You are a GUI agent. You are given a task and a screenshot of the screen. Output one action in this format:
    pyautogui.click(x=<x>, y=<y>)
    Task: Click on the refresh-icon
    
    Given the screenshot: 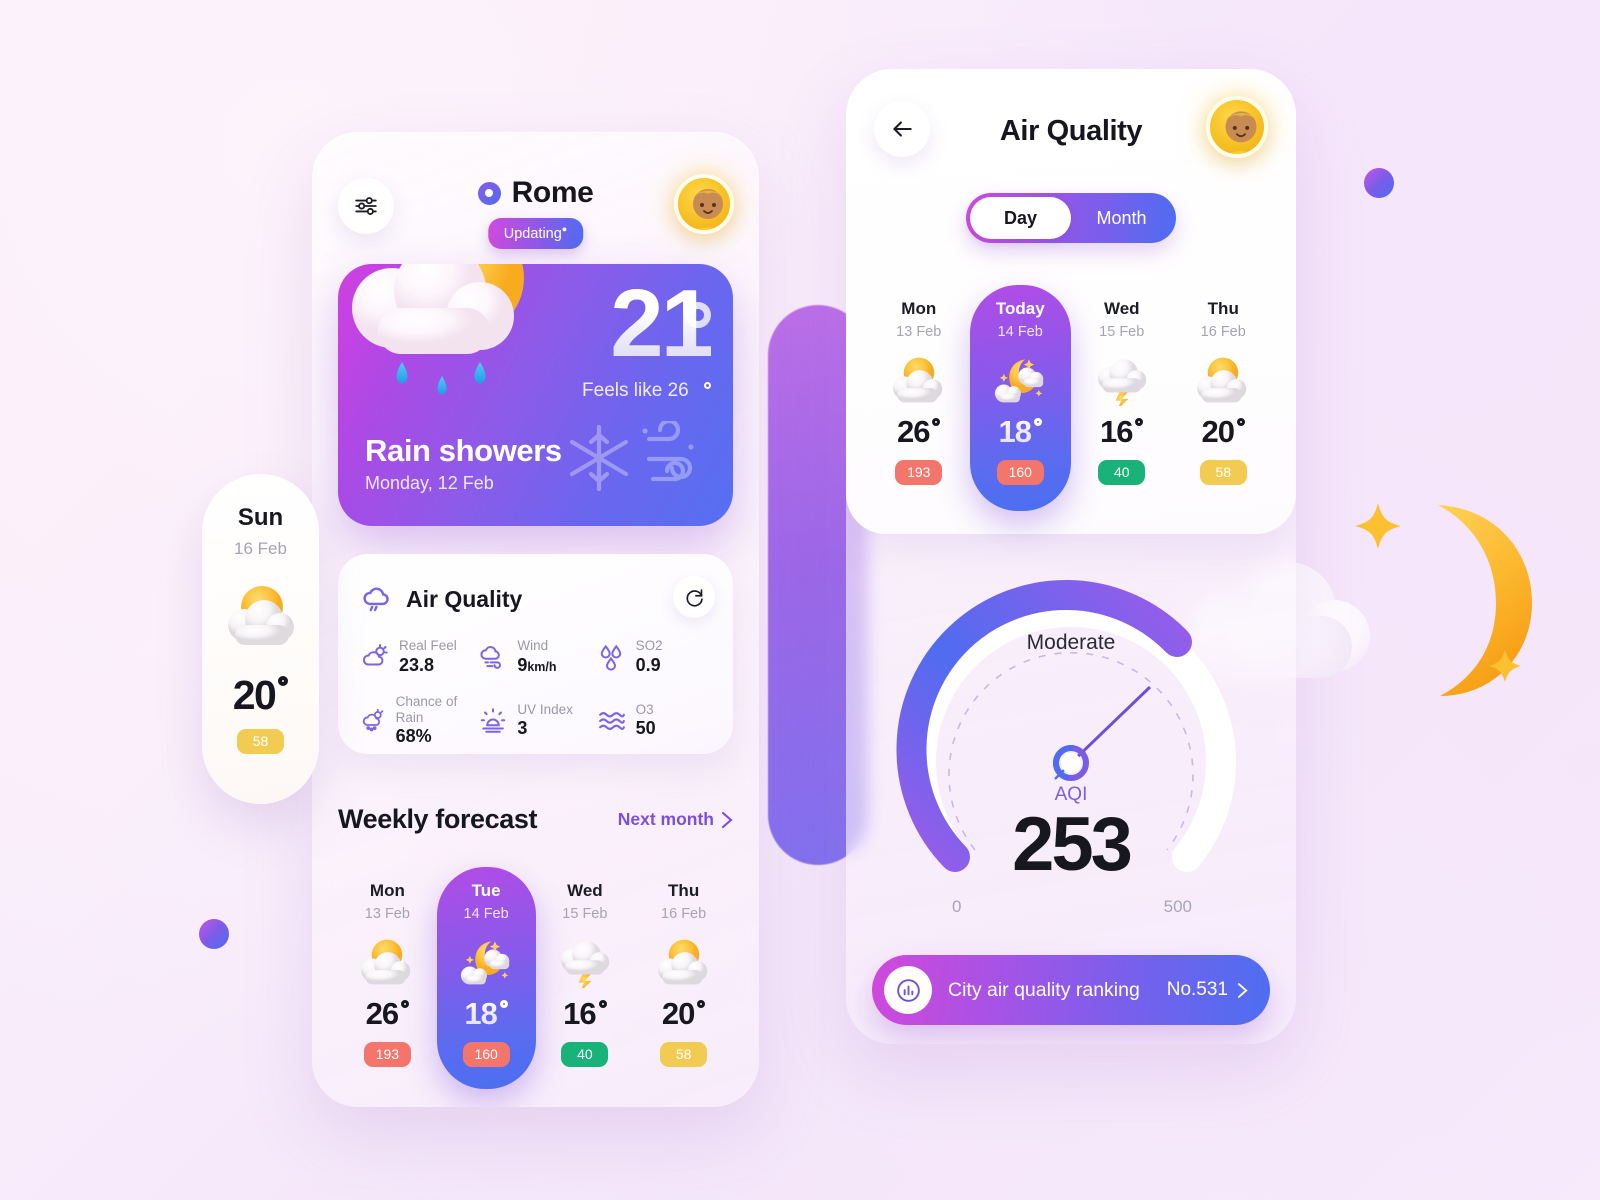 What is the action you would take?
    pyautogui.click(x=694, y=597)
    